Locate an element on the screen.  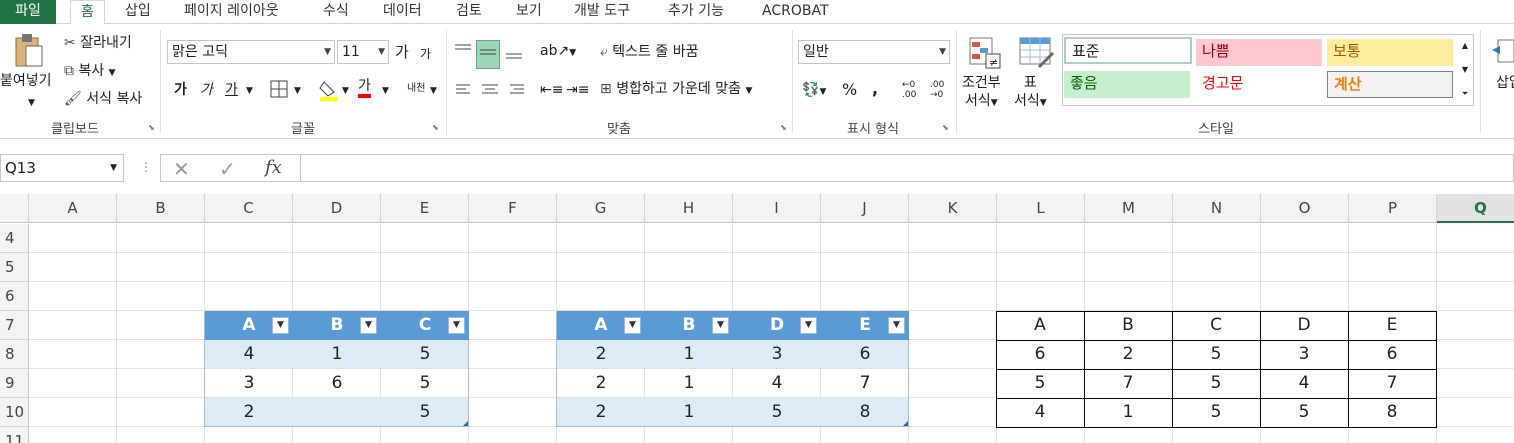
tab-home: 홈 is located at coordinates (87, 12).